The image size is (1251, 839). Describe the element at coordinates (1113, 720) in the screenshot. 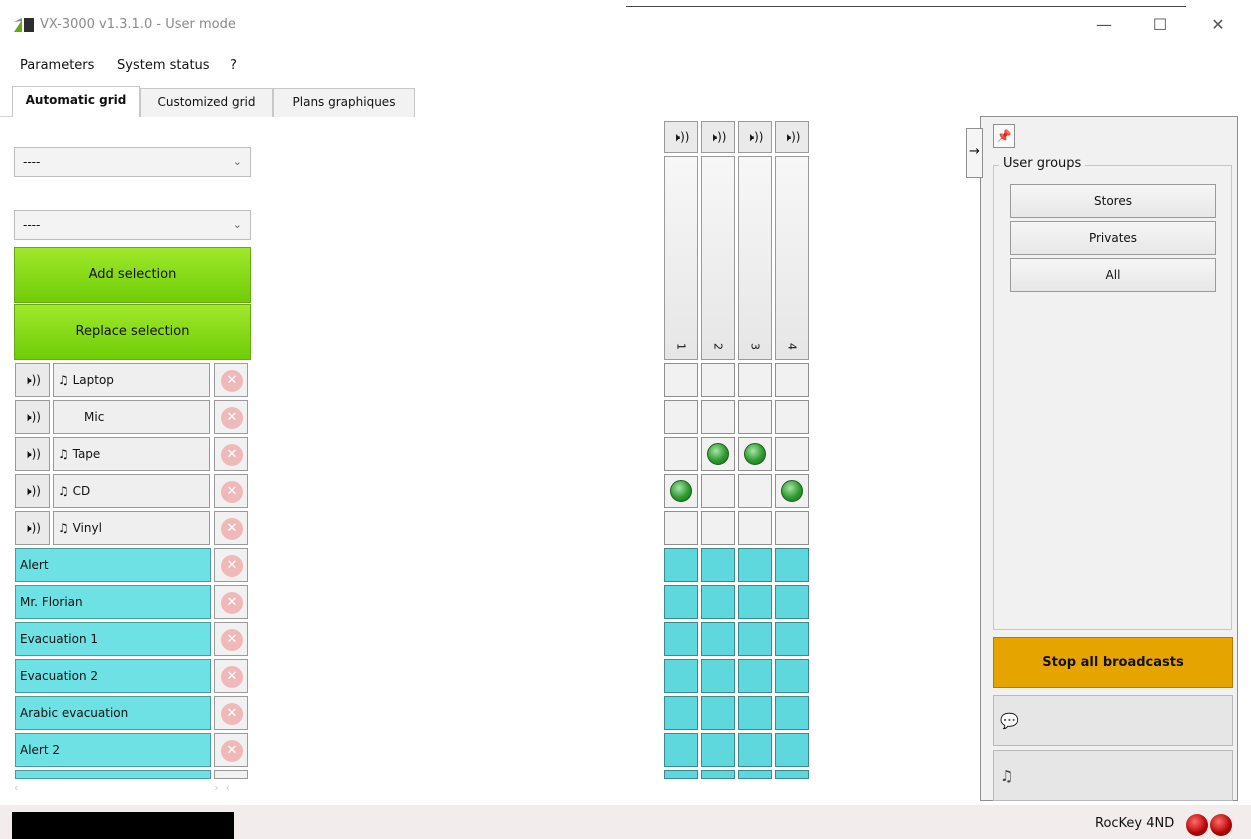

I see `message-button: 💬` at that location.